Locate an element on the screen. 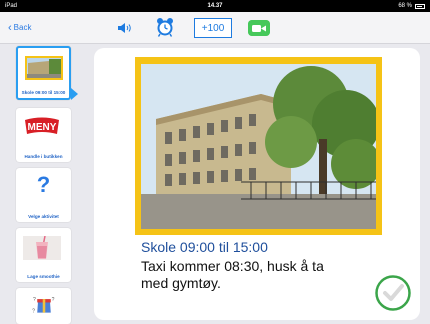 This screenshot has width=430, height=324. chevron-left-icon: ‹ is located at coordinates (10, 27).